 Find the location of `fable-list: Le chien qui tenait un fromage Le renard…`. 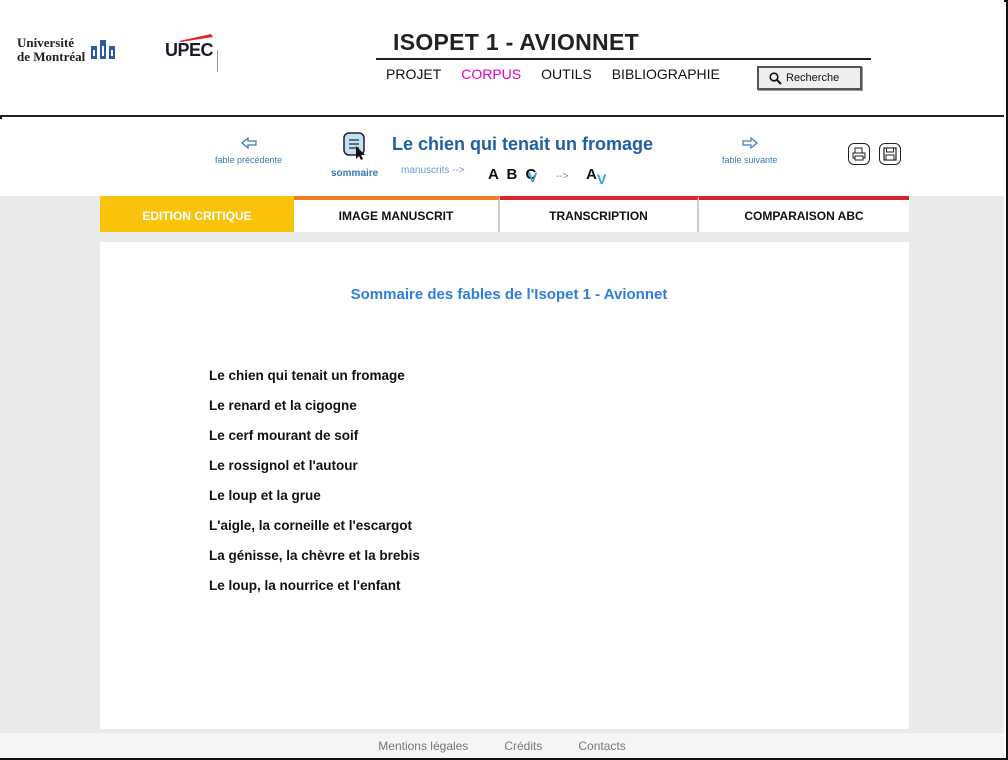

fable-list: Le chien qui tenait un fromage Le renard… is located at coordinates (314, 488).